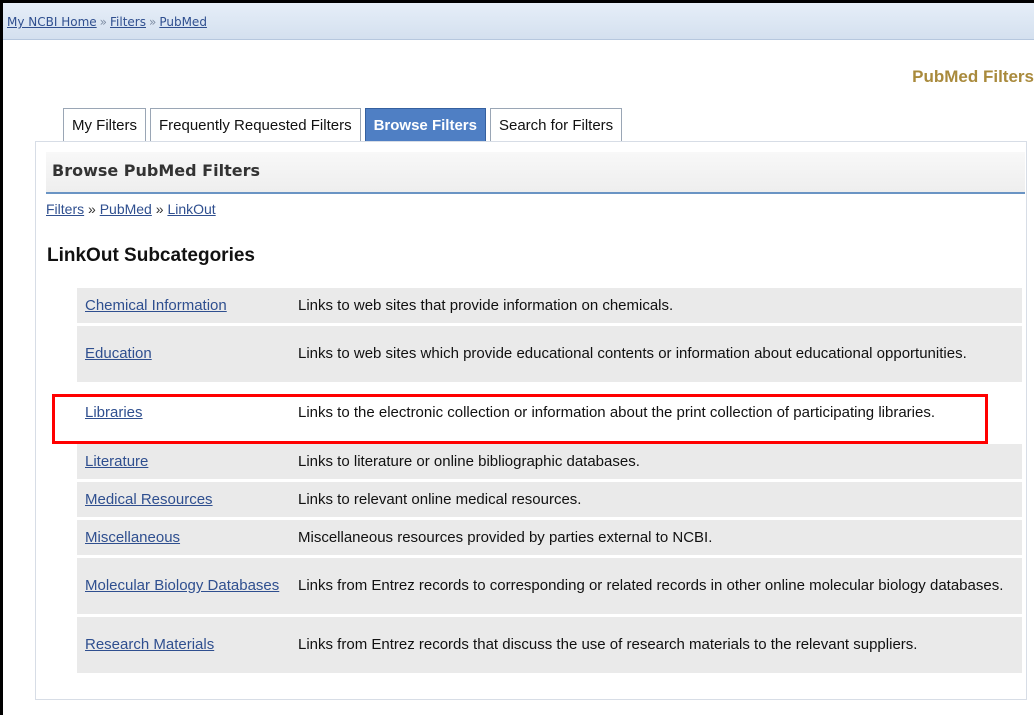 This screenshot has height=715, width=1034. I want to click on subcategory-name-cell: Miscellaneous, so click(183, 537).